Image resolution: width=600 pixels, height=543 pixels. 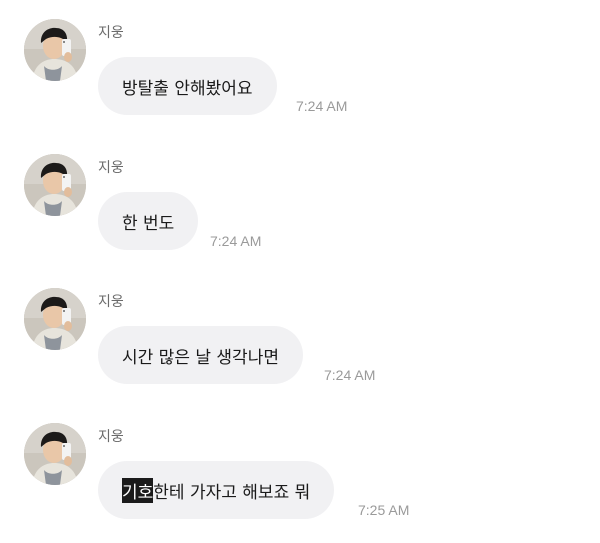 I want to click on highlighted-text: 기호, so click(x=138, y=490).